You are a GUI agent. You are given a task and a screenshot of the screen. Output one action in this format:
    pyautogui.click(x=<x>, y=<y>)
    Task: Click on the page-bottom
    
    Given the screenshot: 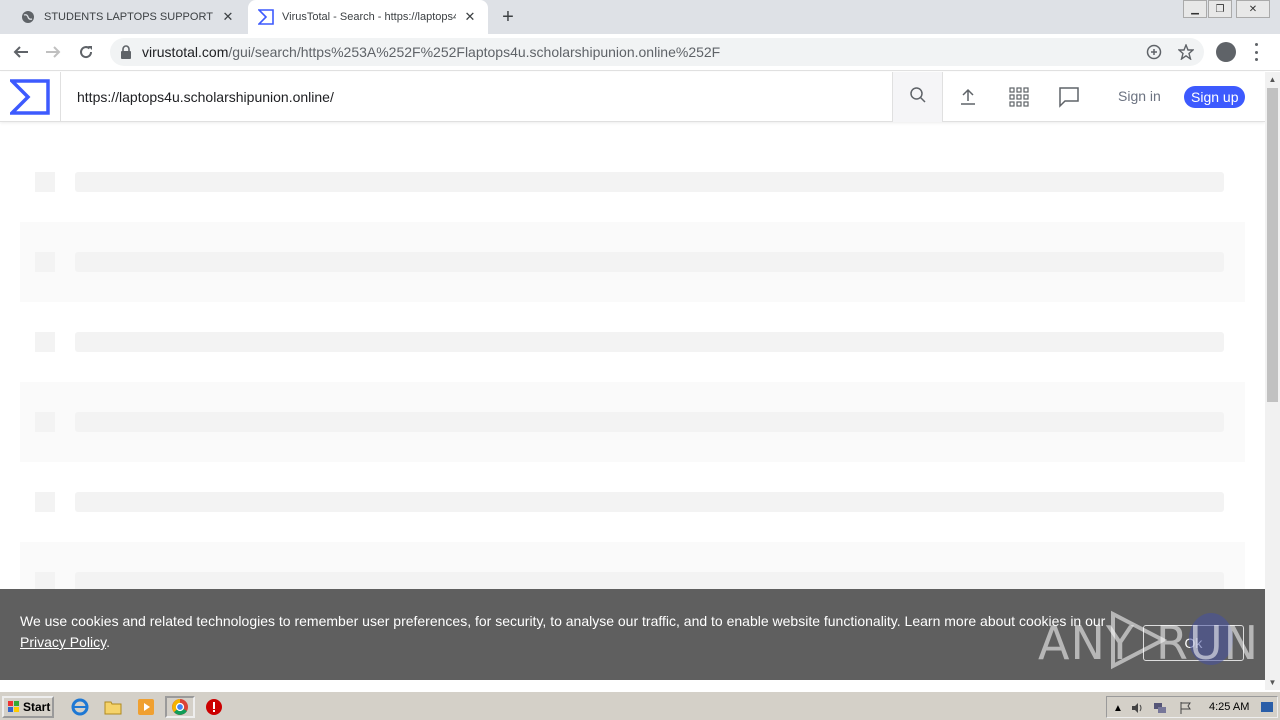 What is the action you would take?
    pyautogui.click(x=632, y=685)
    